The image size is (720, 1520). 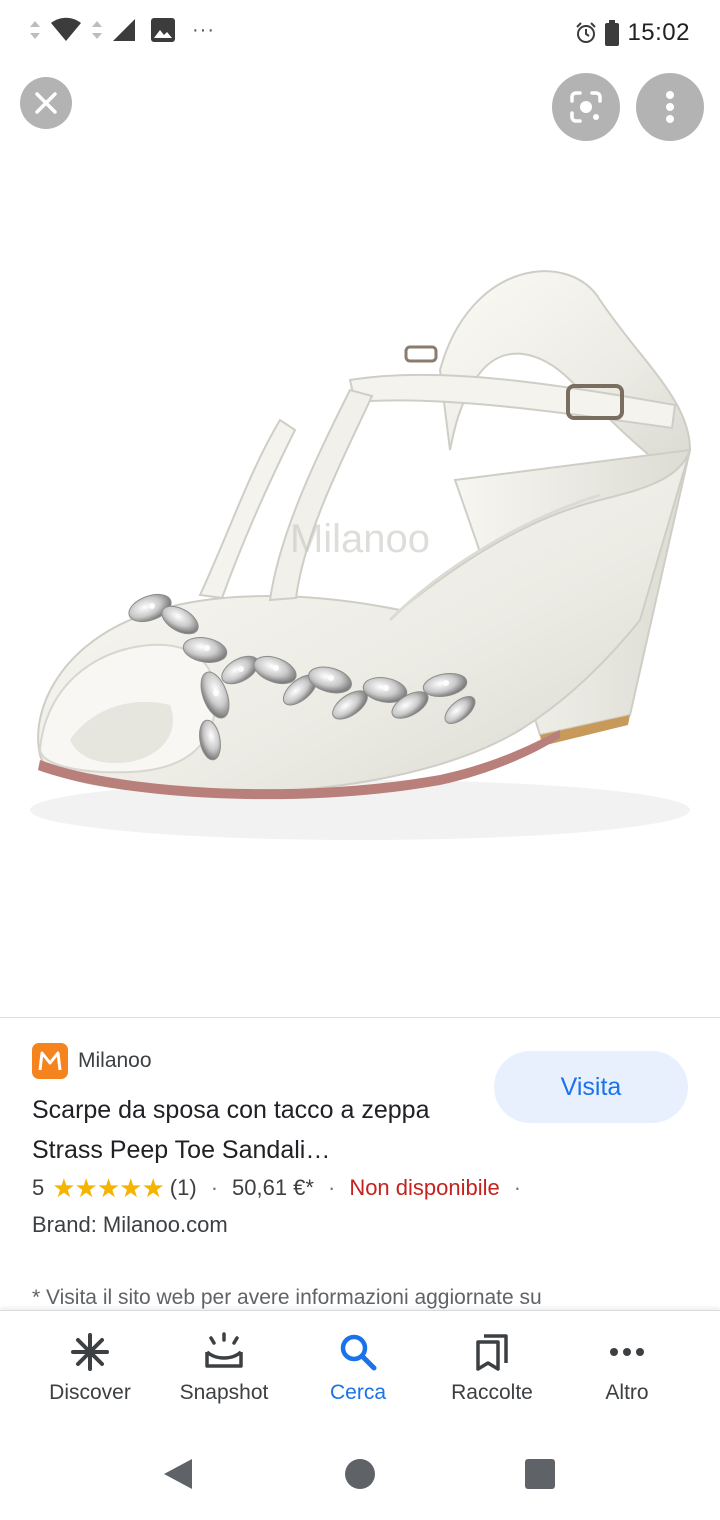 I want to click on lens-search-button, so click(x=586, y=107).